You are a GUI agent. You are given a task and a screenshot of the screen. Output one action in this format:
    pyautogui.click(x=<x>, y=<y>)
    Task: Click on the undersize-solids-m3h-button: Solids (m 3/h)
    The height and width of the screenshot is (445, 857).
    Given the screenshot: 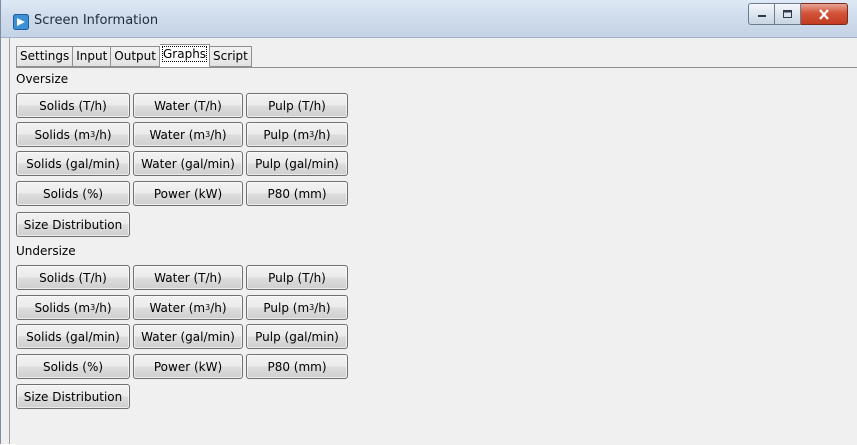 What is the action you would take?
    pyautogui.click(x=73, y=307)
    